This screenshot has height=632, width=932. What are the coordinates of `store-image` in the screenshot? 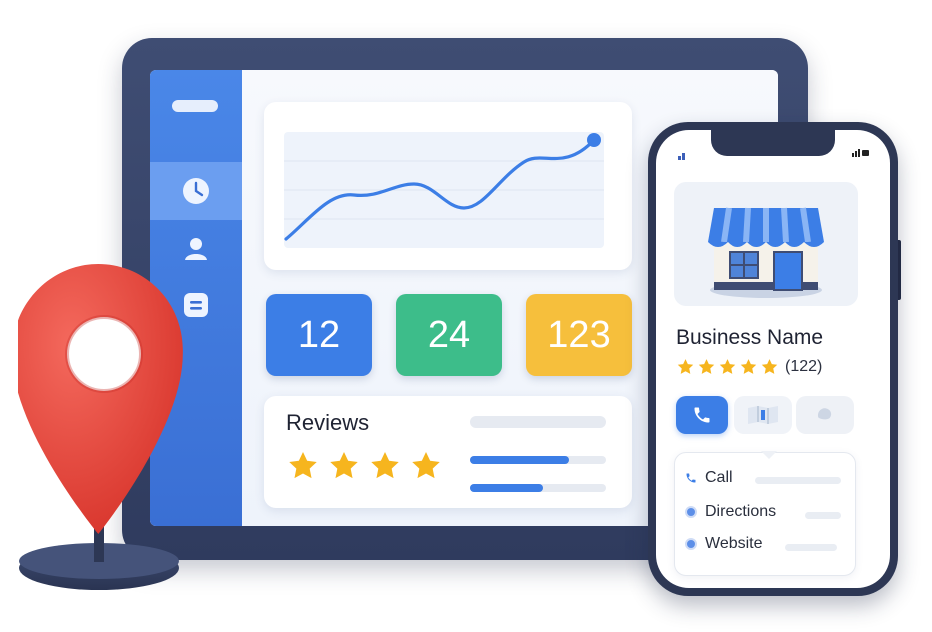 It's located at (766, 244).